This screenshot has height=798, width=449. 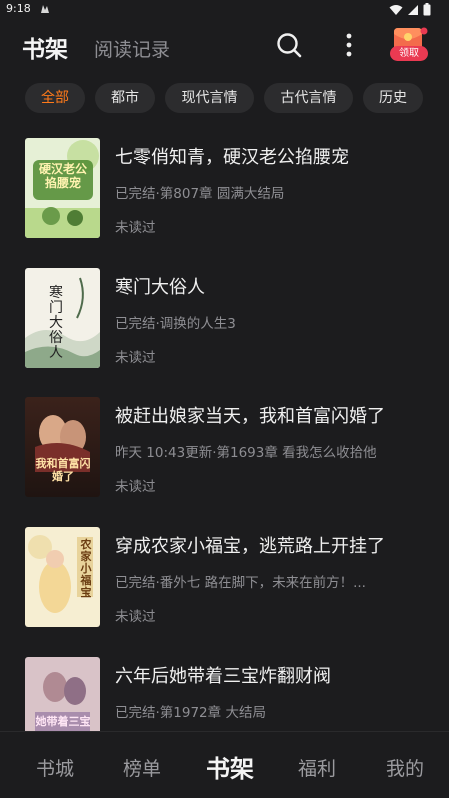 I want to click on book-cover: 寒门大俗人, so click(x=62, y=318).